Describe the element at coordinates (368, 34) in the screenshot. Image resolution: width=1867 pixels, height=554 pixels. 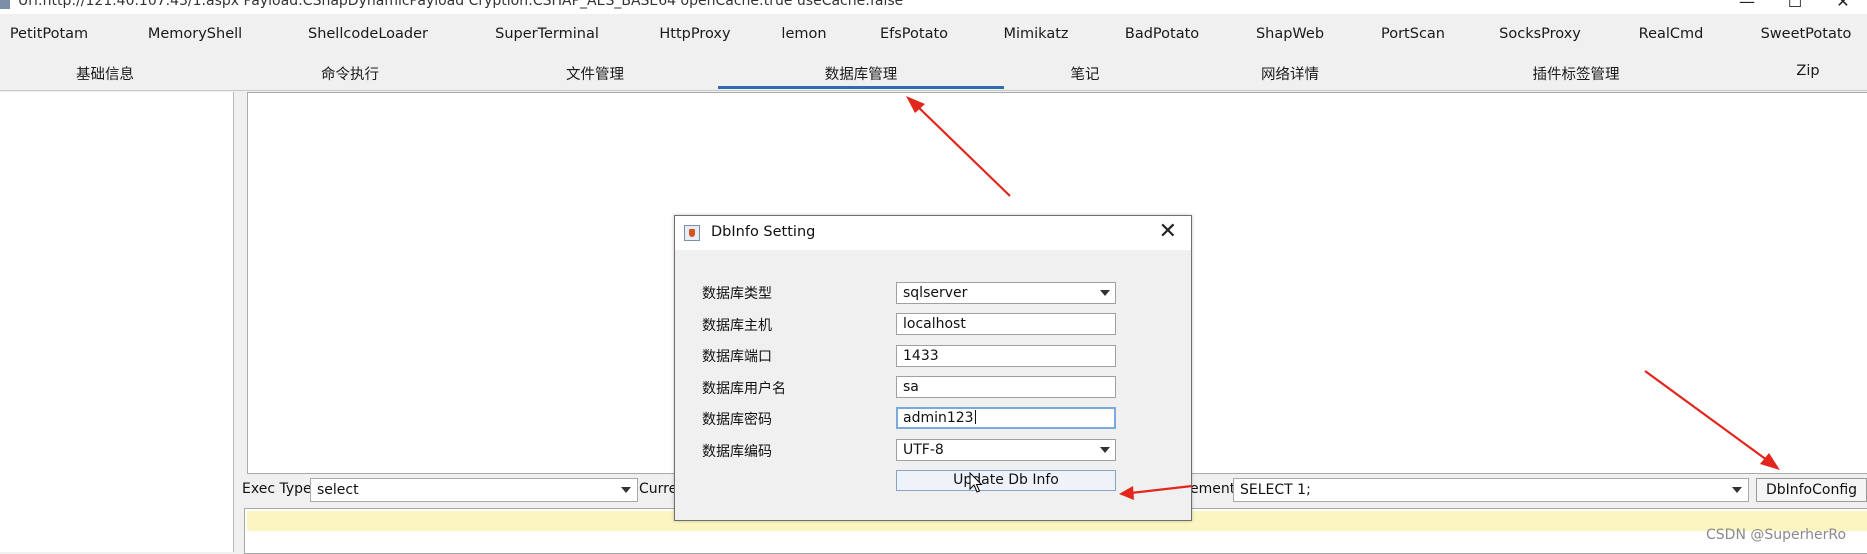
I see `tab-shellcodeloader: ShellcodeLoader` at that location.